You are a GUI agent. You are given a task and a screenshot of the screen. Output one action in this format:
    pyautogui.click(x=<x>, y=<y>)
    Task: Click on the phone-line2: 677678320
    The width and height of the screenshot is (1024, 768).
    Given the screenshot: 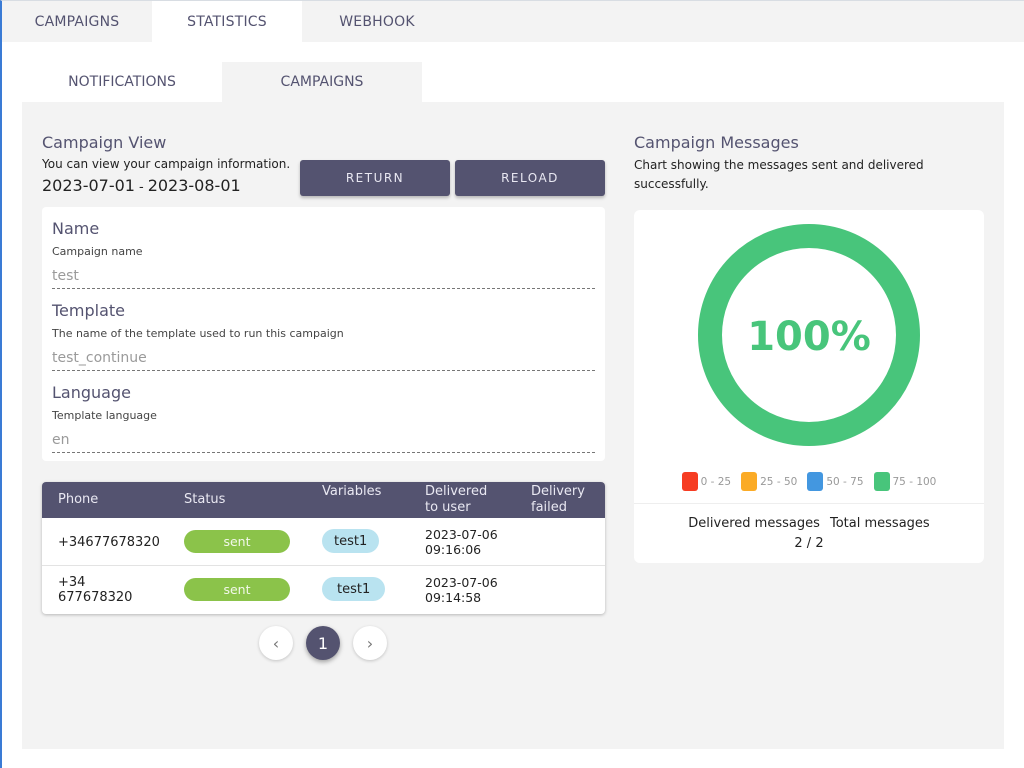 What is the action you would take?
    pyautogui.click(x=95, y=597)
    